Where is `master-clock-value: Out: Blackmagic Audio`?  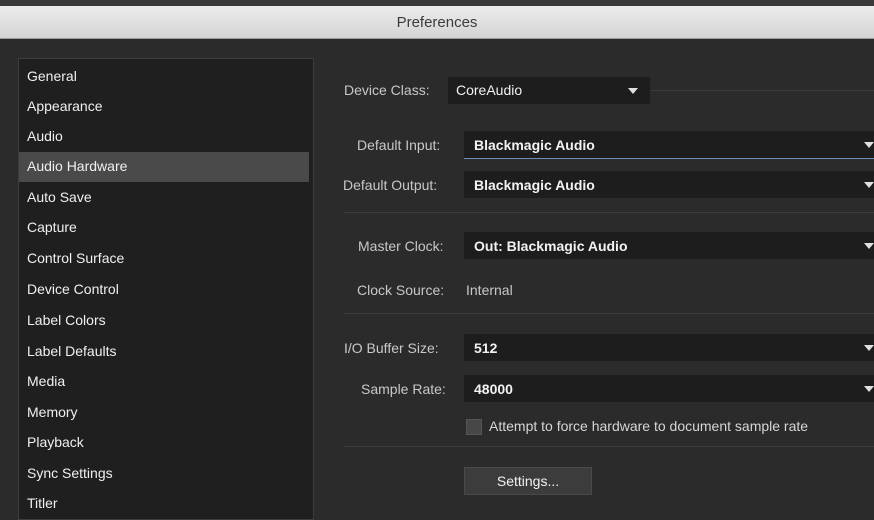
master-clock-value: Out: Blackmagic Audio is located at coordinates (551, 246).